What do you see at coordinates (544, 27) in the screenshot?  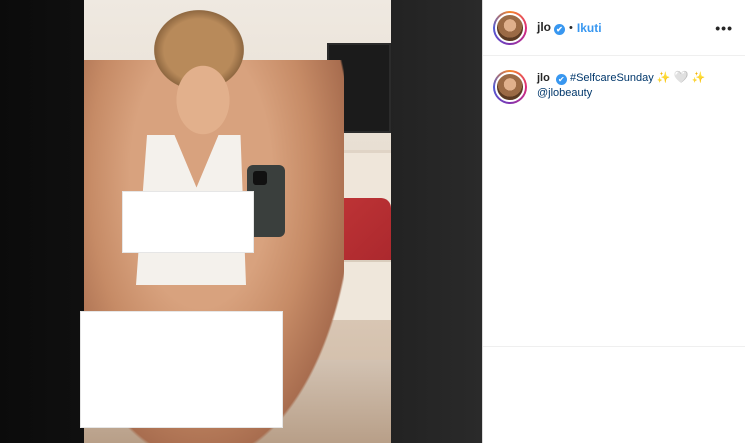 I see `header-username-text: jlo` at bounding box center [544, 27].